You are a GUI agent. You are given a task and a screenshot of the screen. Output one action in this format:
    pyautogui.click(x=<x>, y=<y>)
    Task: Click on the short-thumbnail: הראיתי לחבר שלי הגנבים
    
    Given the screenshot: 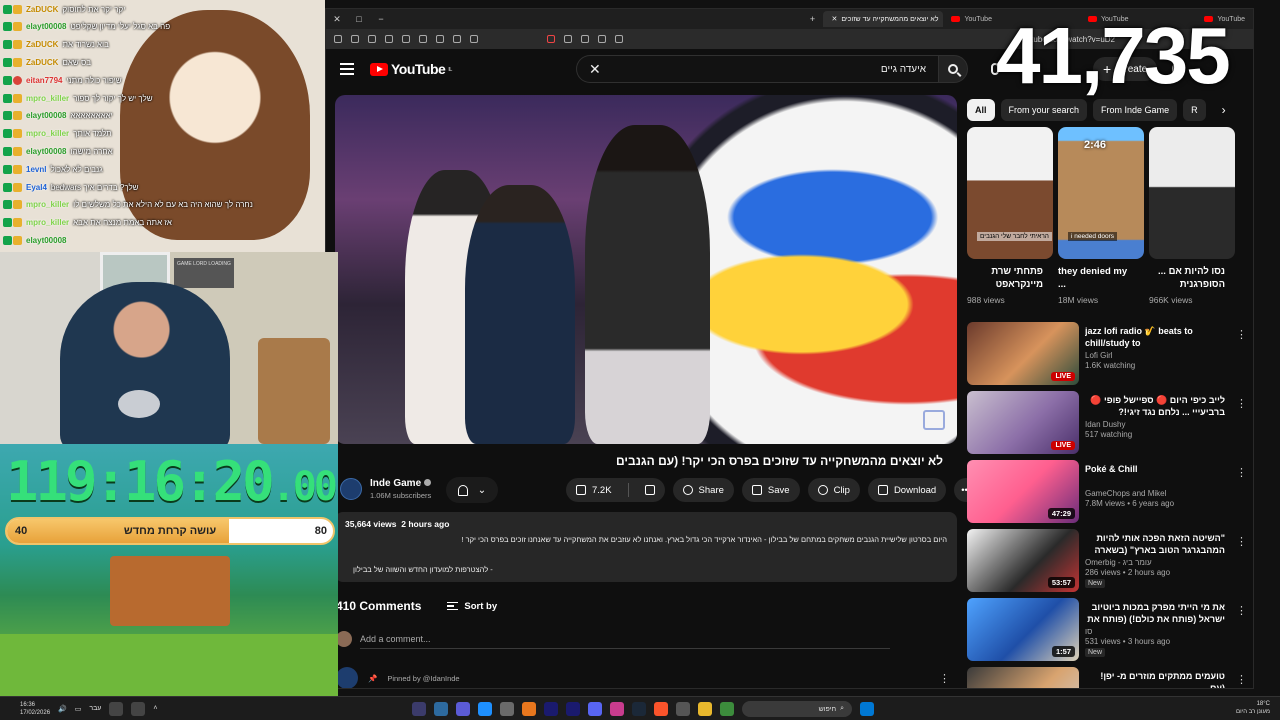 What is the action you would take?
    pyautogui.click(x=1010, y=193)
    